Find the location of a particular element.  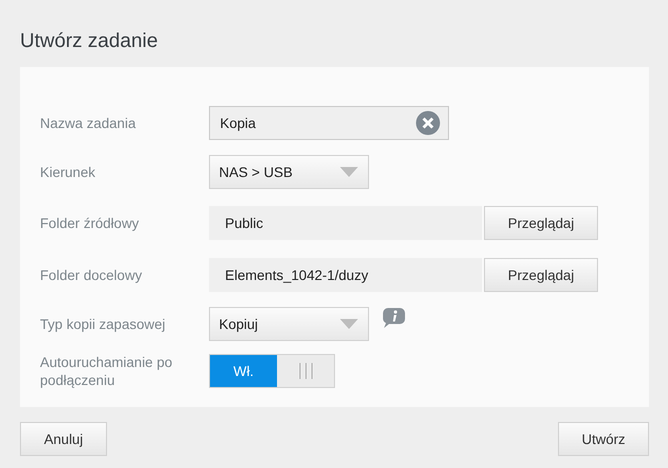

toggle-label: Wł. is located at coordinates (243, 371).